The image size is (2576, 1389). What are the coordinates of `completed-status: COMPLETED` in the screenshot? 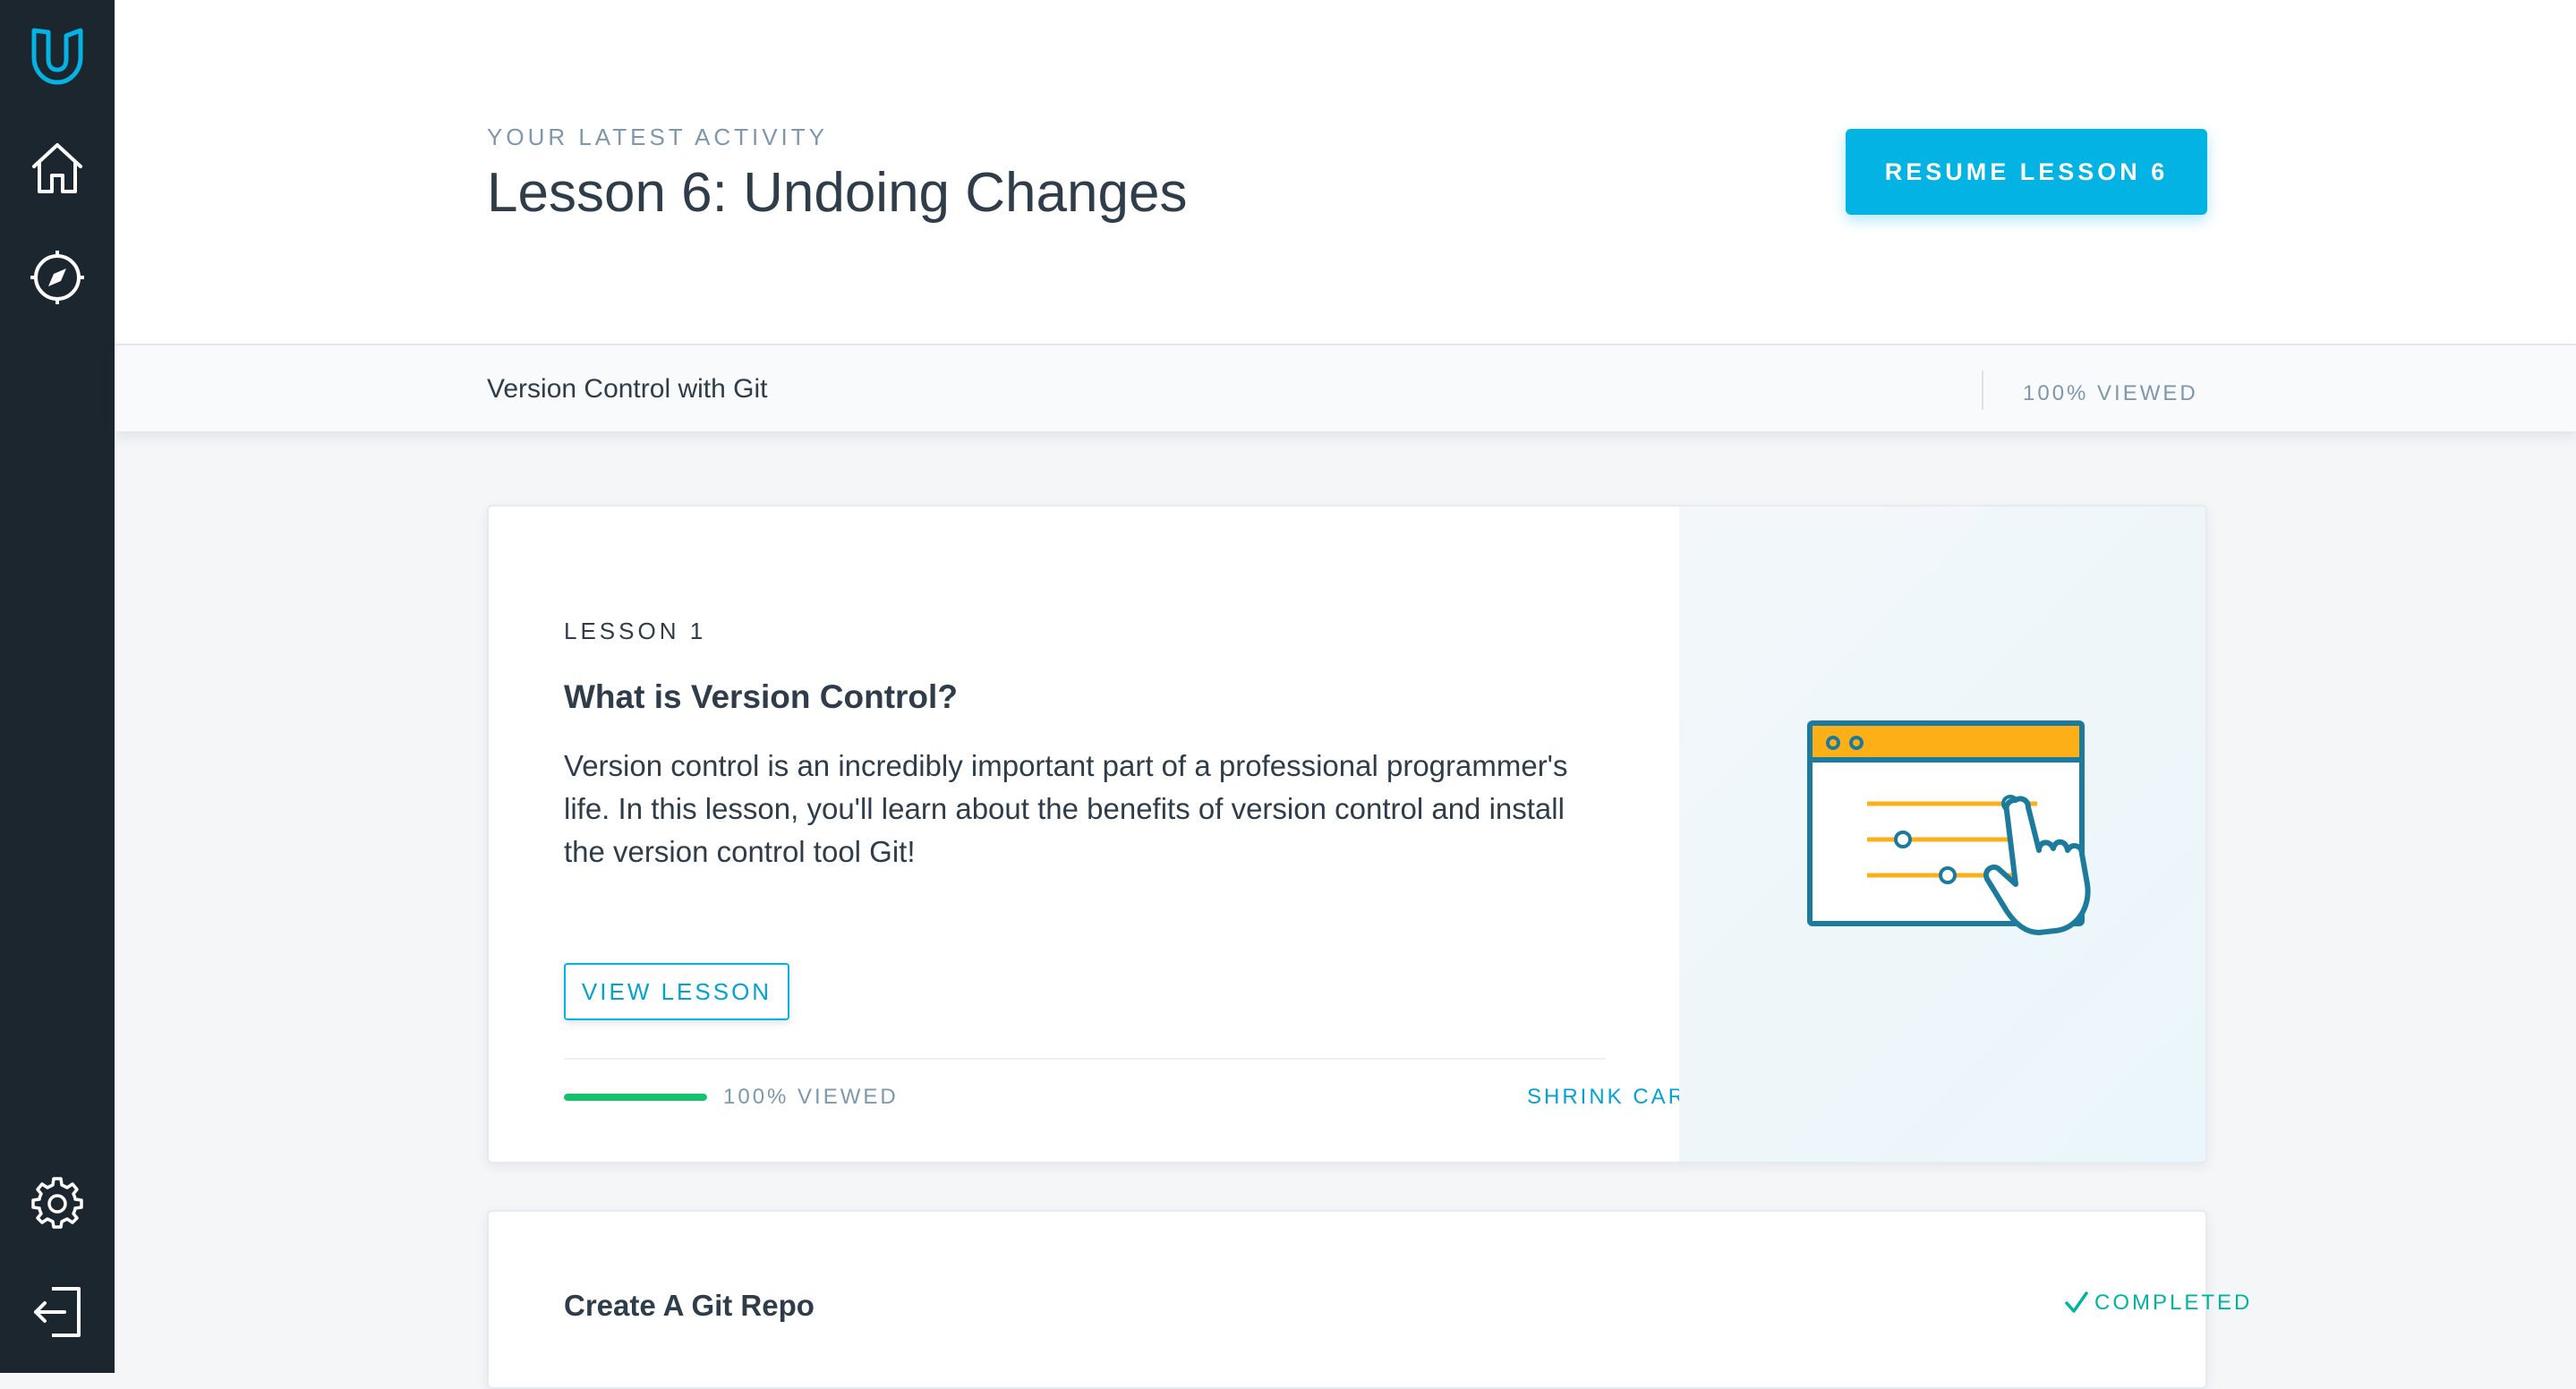 It's located at (2158, 1304).